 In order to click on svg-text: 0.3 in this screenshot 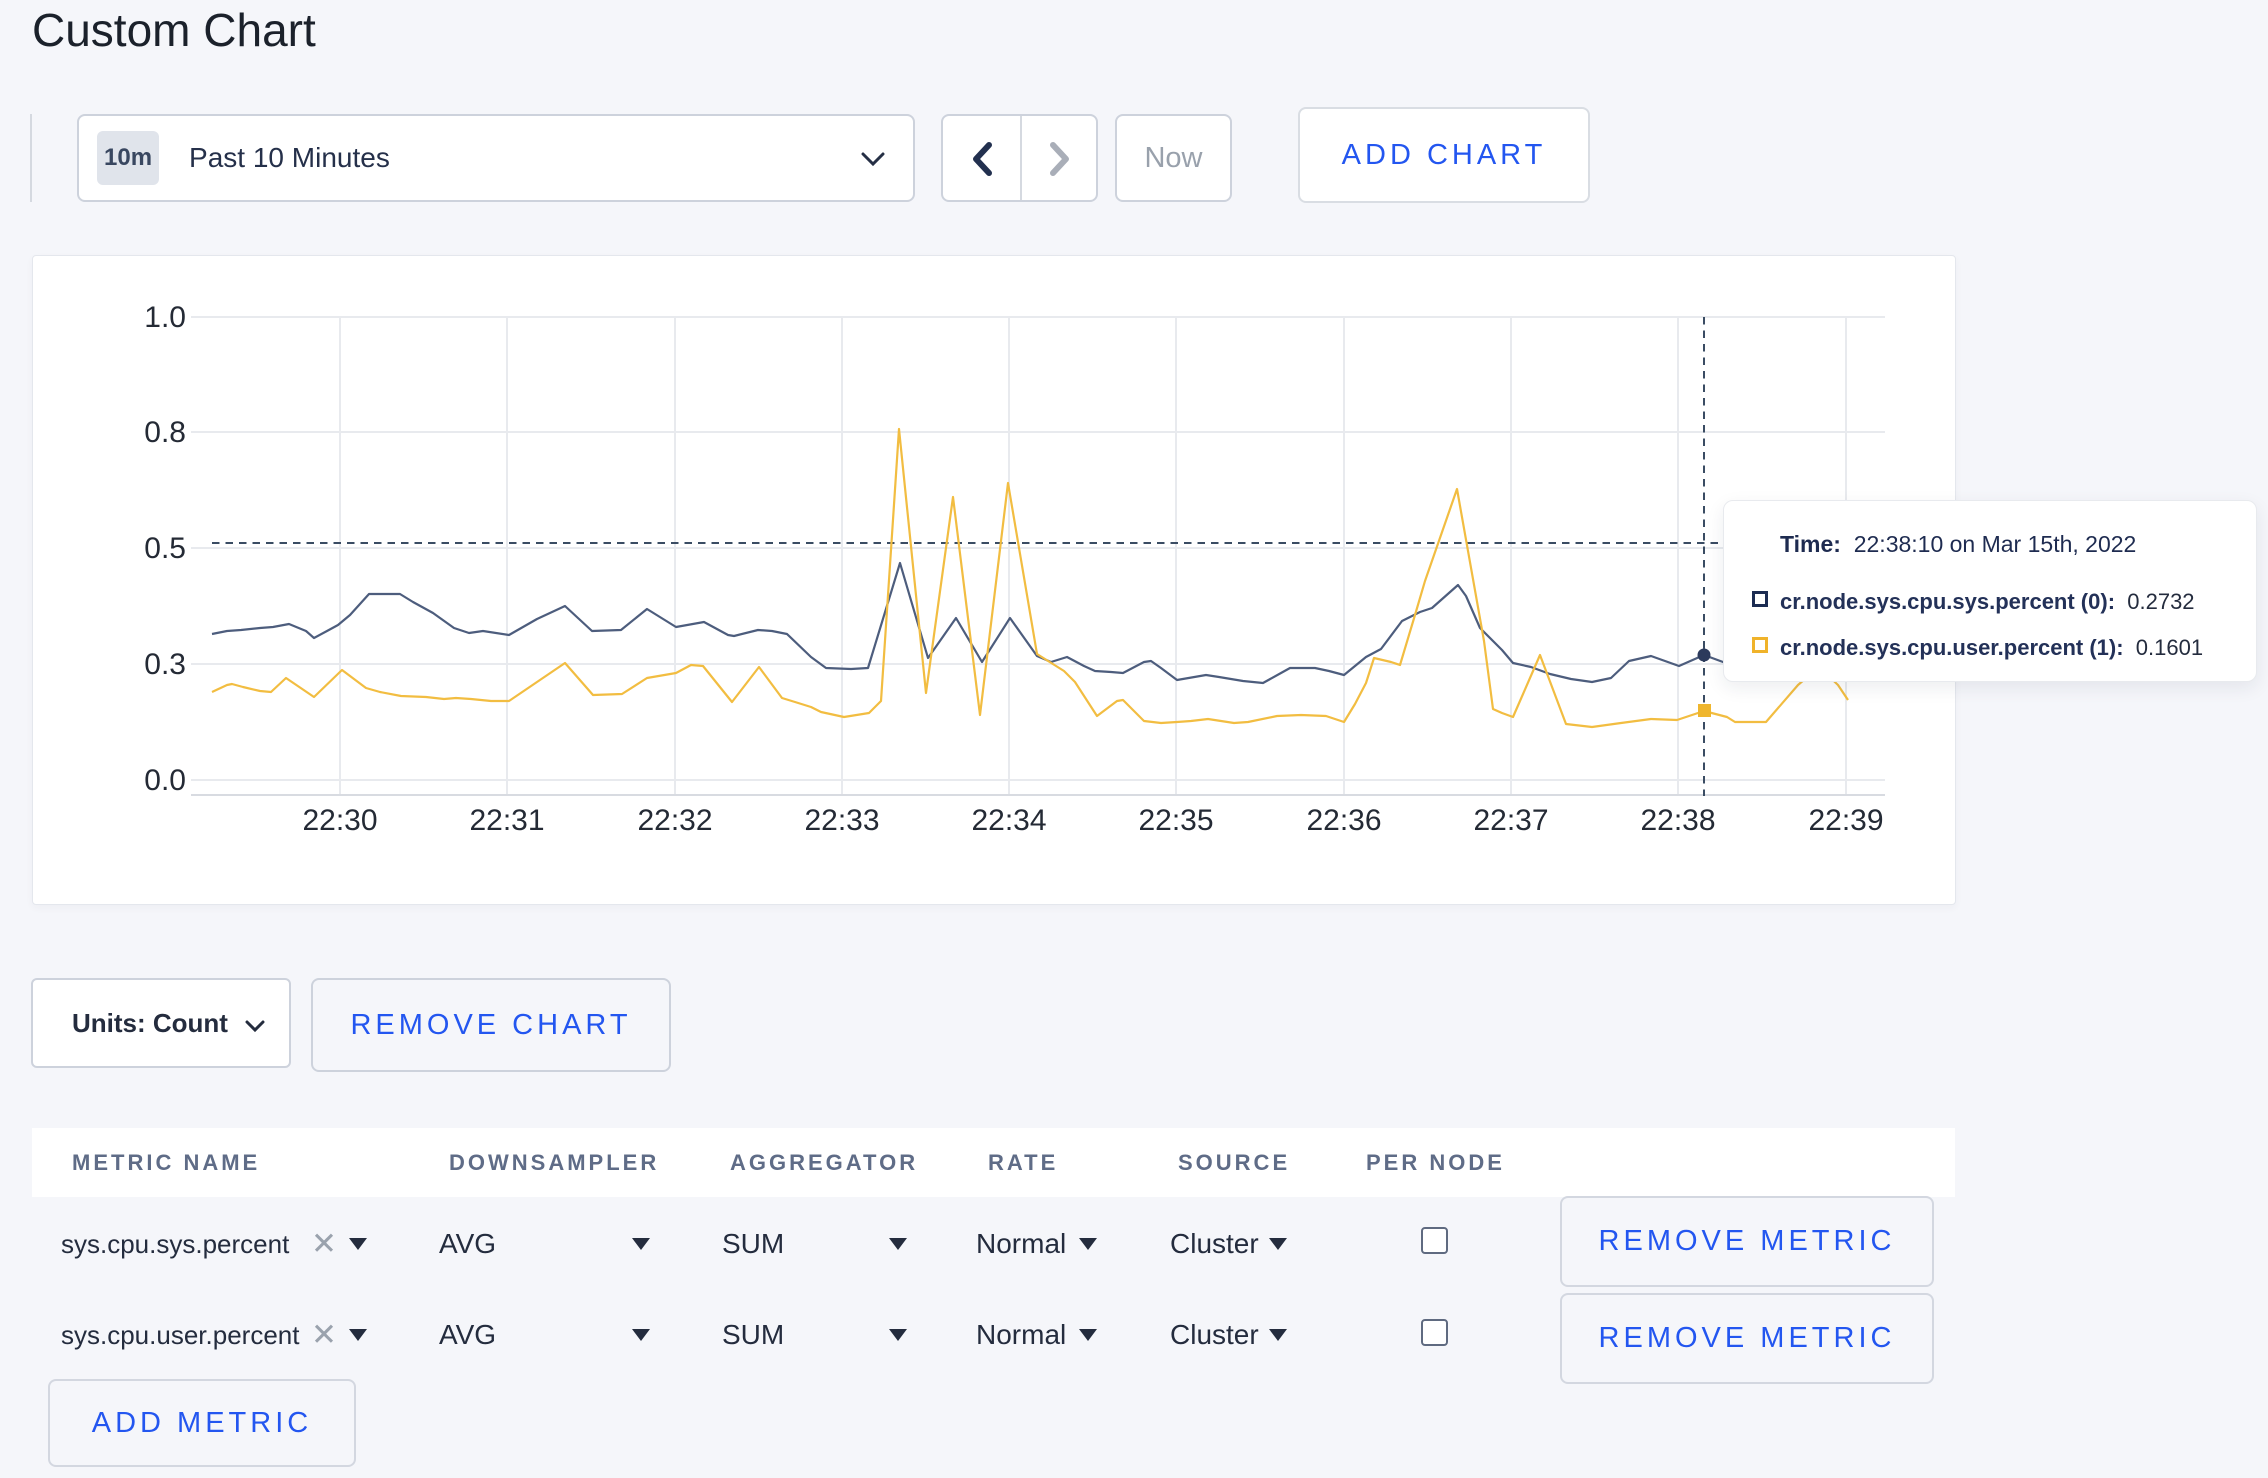, I will do `click(165, 664)`.